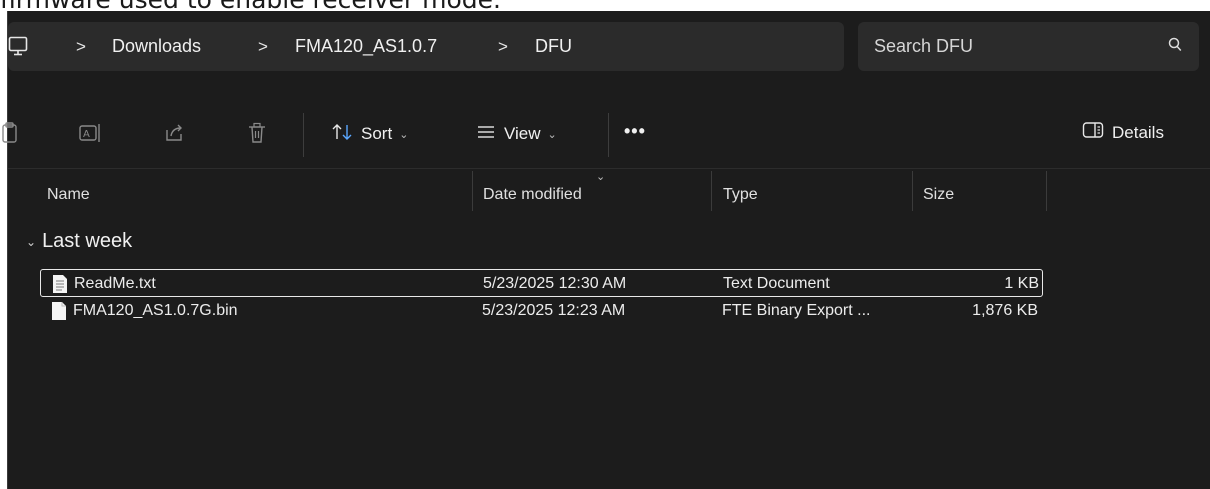 Image resolution: width=1210 pixels, height=489 pixels. What do you see at coordinates (343, 134) in the screenshot?
I see `sort-icon` at bounding box center [343, 134].